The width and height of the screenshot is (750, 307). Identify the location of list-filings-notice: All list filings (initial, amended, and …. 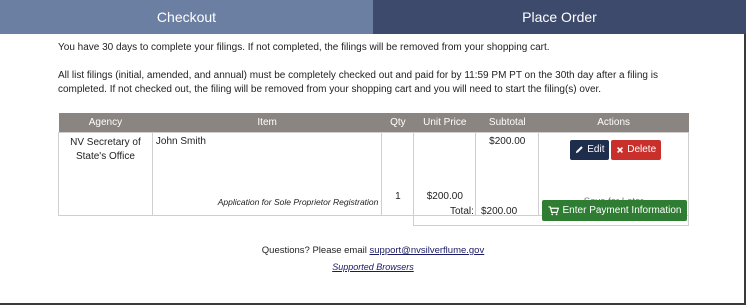
(358, 82).